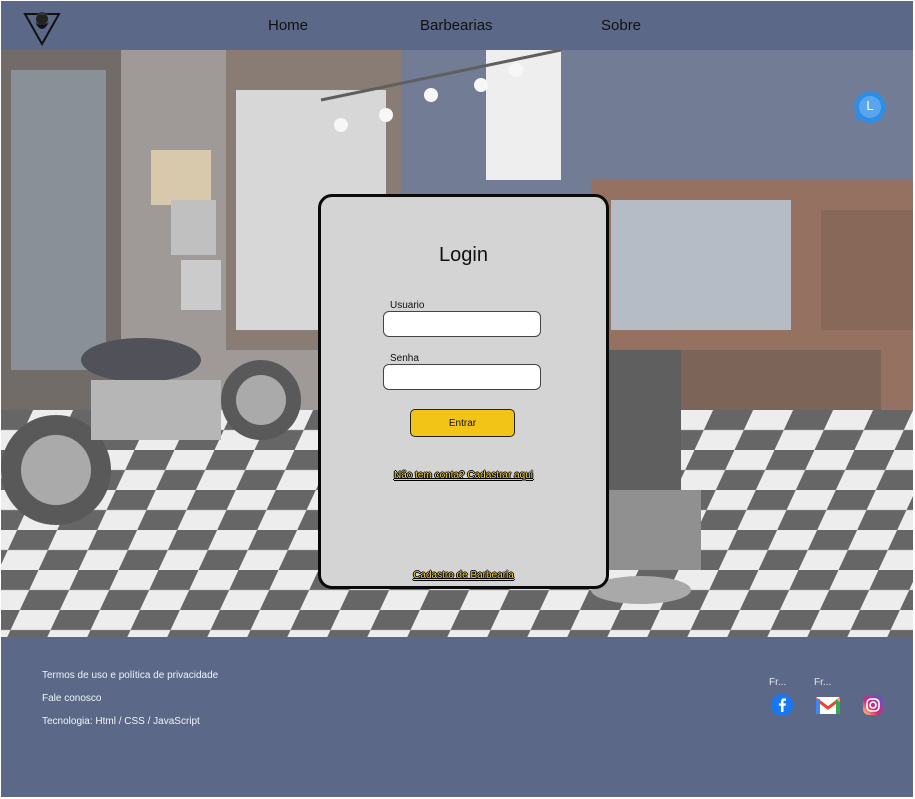 Image resolution: width=915 pixels, height=799 pixels. What do you see at coordinates (42, 26) in the screenshot?
I see `barber-logo-icon` at bounding box center [42, 26].